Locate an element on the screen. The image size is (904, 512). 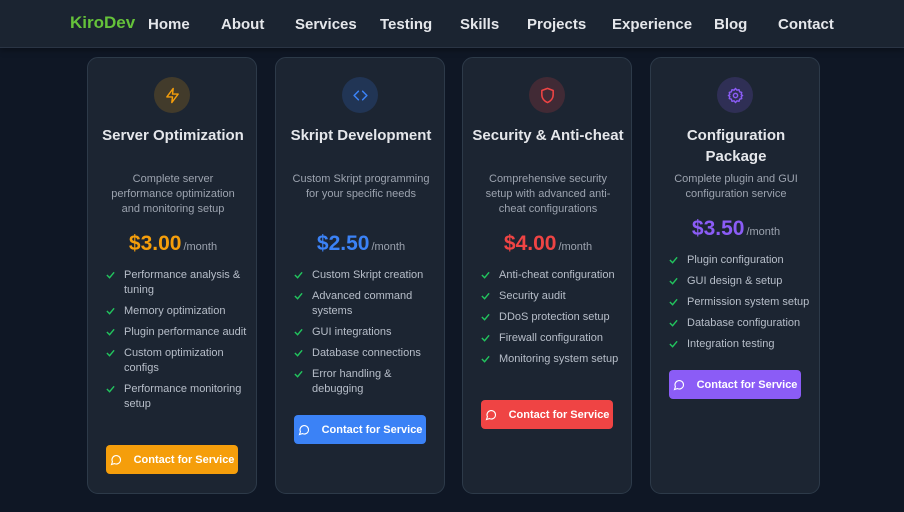
price: $3.00 is located at coordinates (155, 243).